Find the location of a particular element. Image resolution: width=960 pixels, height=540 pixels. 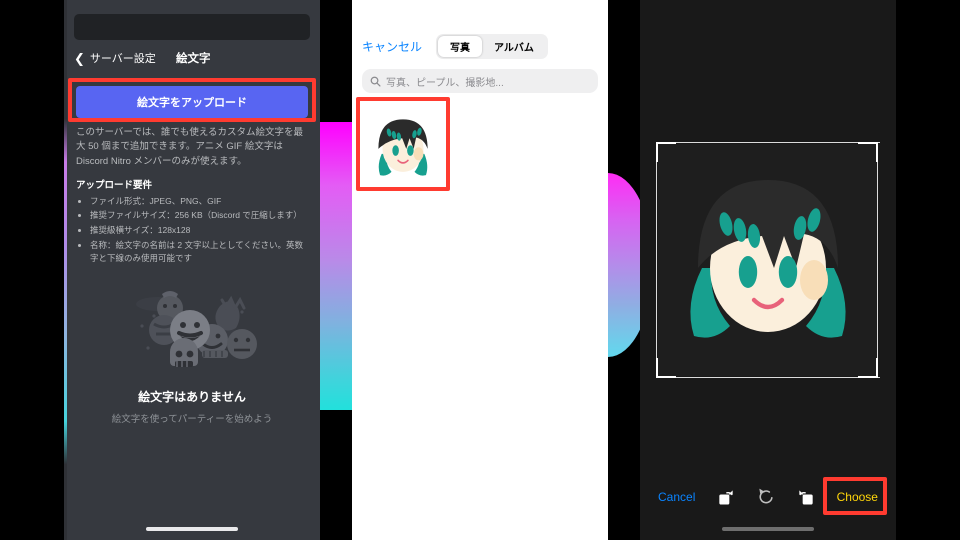

decorative-gradient-strip is located at coordinates (336, 266).